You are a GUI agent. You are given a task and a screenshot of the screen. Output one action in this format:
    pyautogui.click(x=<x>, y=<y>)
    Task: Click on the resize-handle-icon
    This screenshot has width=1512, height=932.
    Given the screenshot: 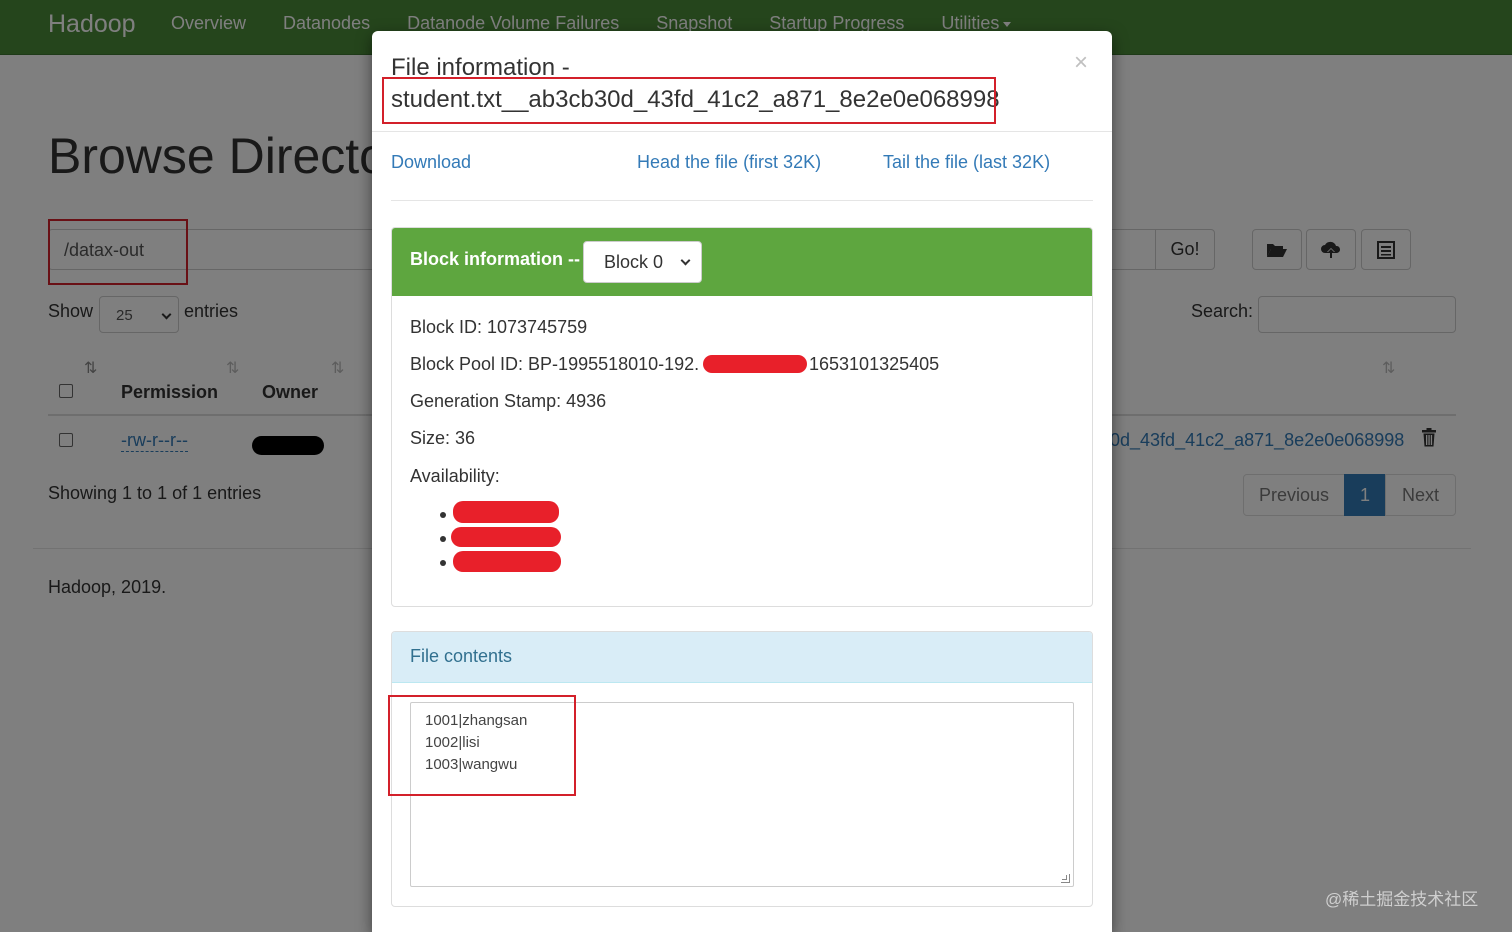 What is the action you would take?
    pyautogui.click(x=1065, y=878)
    